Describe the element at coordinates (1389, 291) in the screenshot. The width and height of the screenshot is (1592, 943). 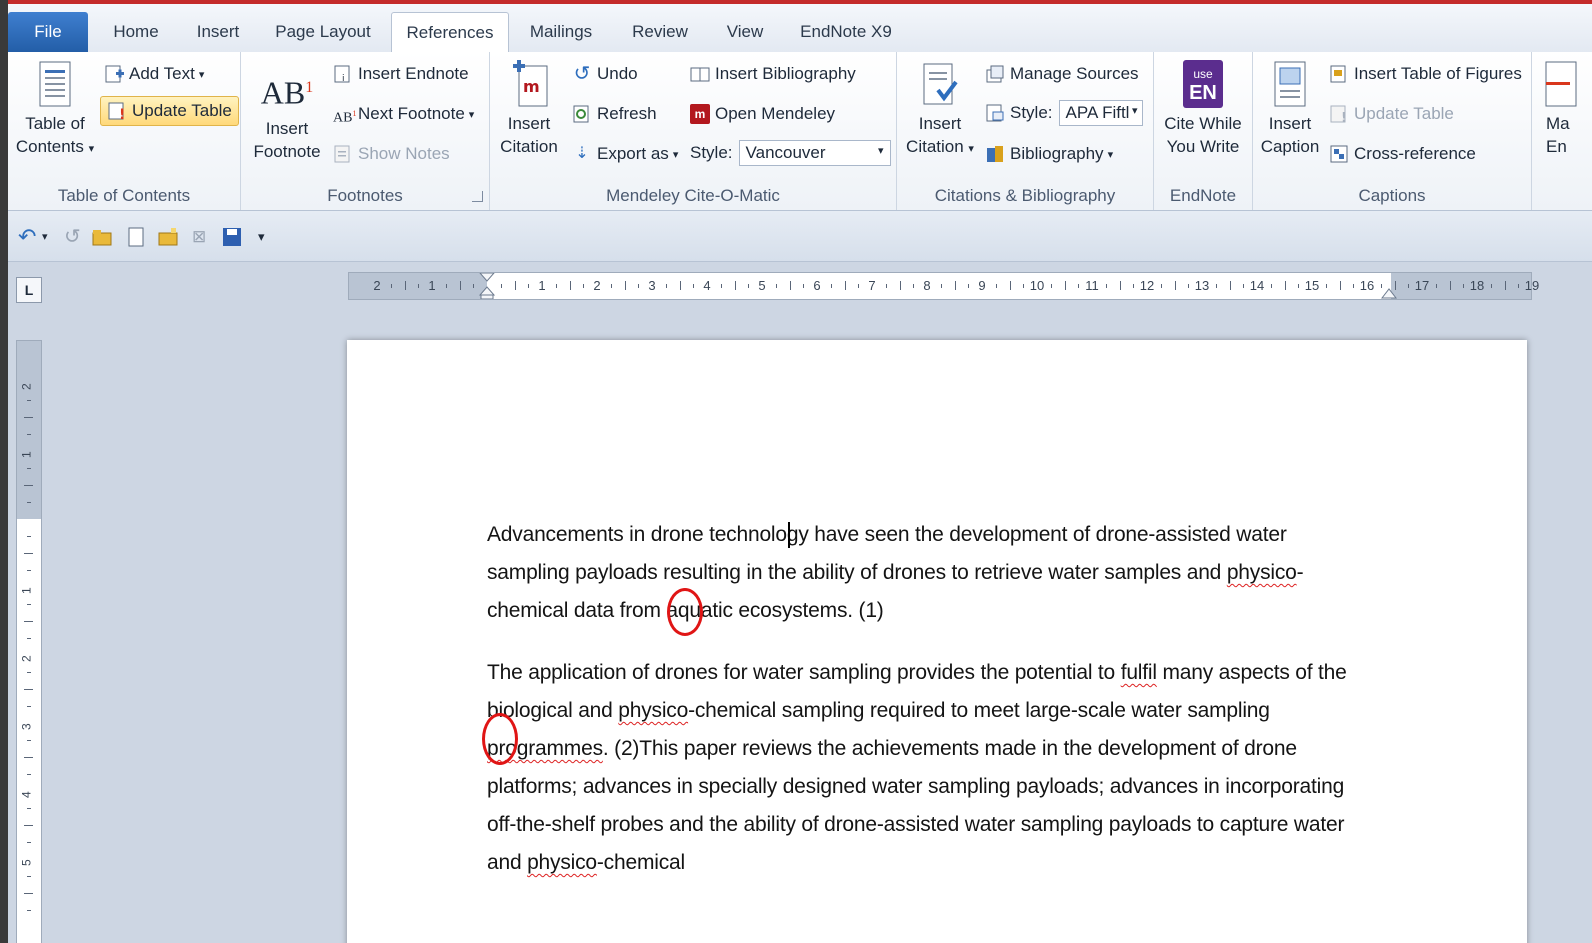
I see `right-indent-marker-icon` at that location.